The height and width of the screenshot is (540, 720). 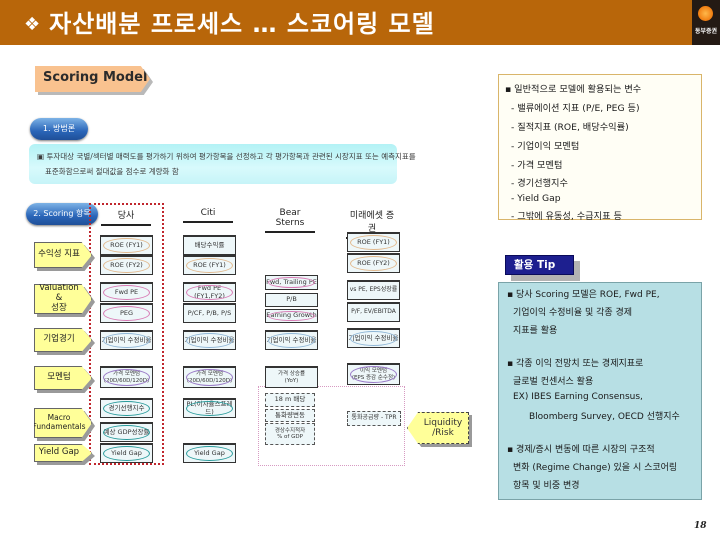 What do you see at coordinates (112, 171) in the screenshot?
I see `methodology-line-2: 표준화함으로써 절대값을 점수로 계량화 함` at bounding box center [112, 171].